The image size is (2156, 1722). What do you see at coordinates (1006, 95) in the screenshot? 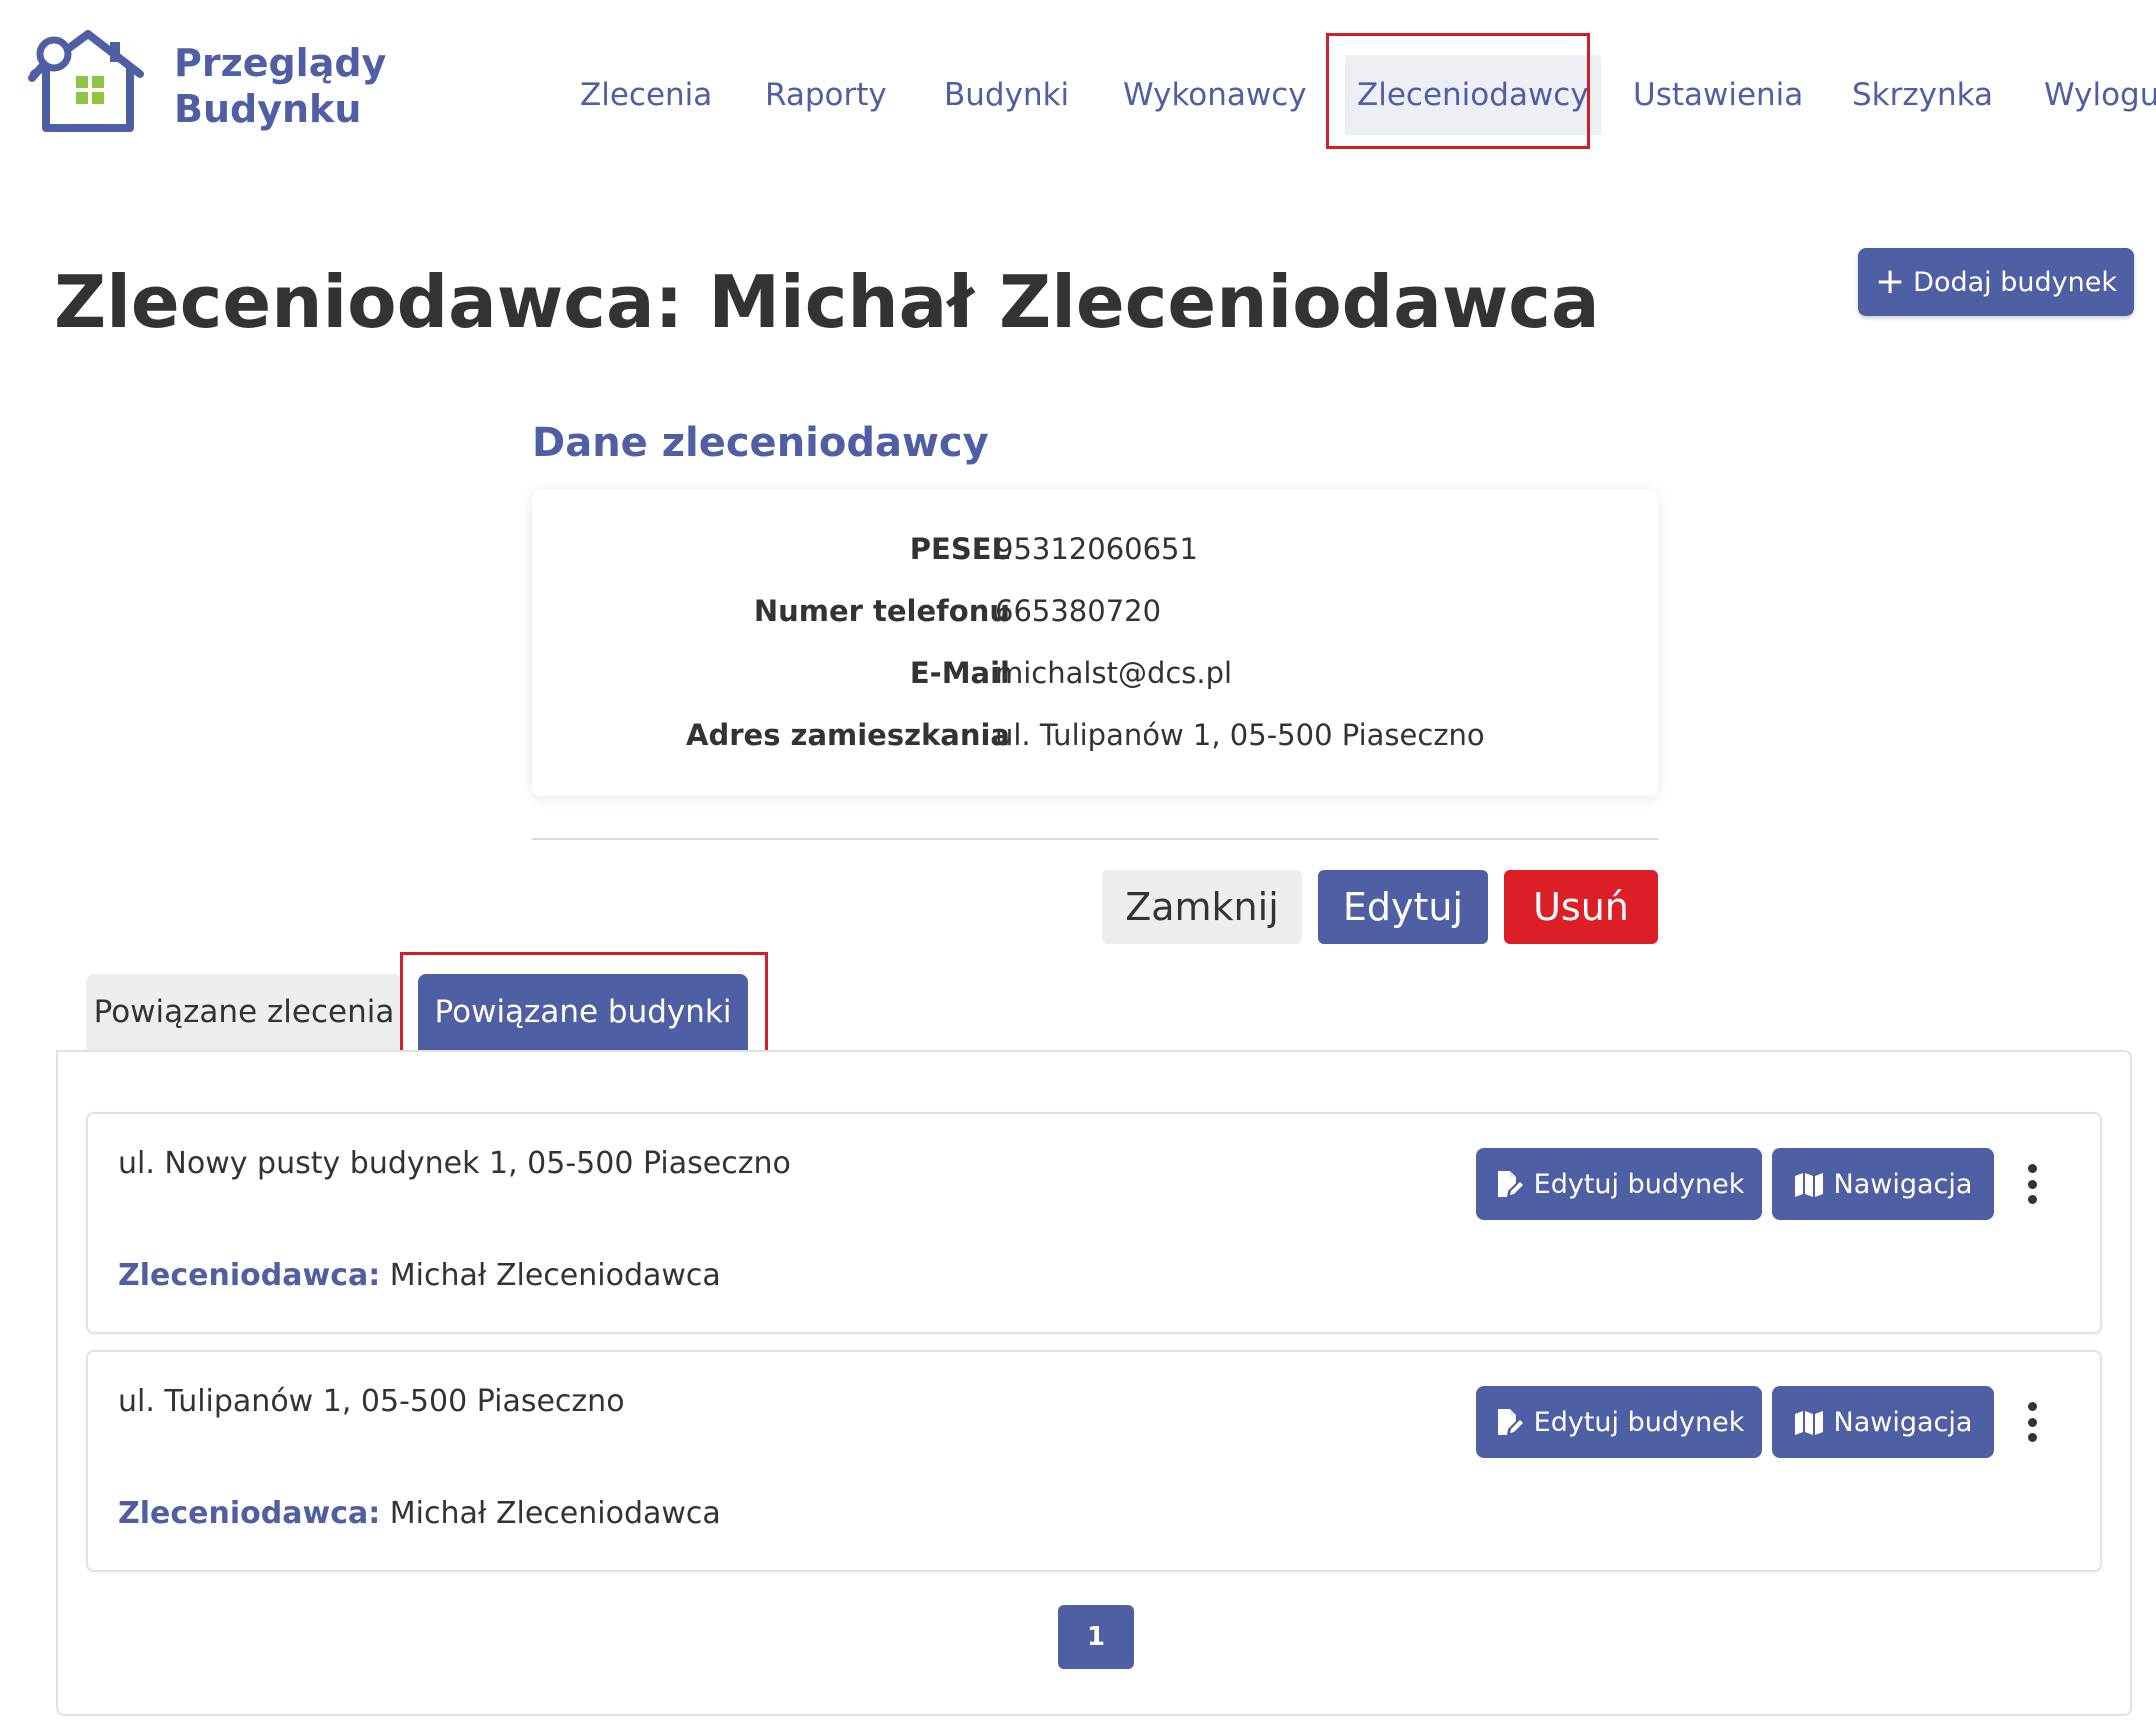
I see `nav-item-budynki: Budynki` at bounding box center [1006, 95].